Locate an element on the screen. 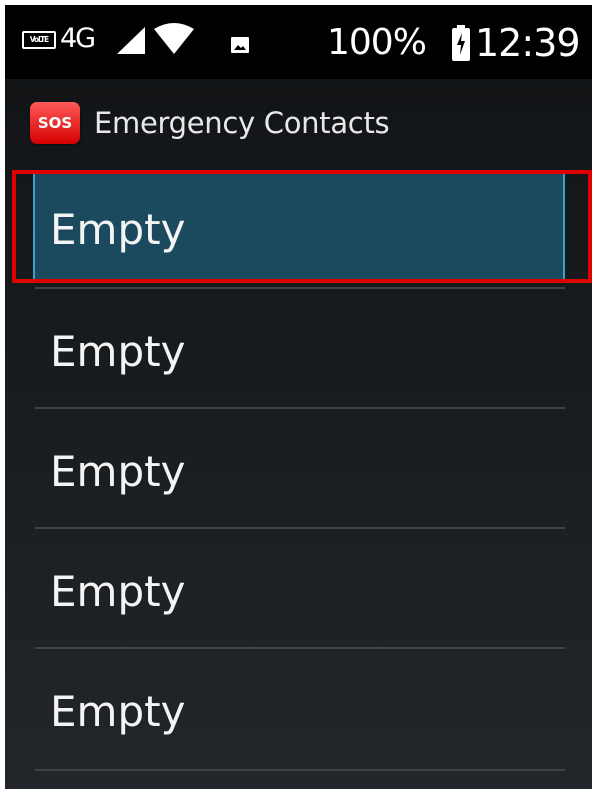 The image size is (592, 789). battery-percent: 100% is located at coordinates (377, 42).